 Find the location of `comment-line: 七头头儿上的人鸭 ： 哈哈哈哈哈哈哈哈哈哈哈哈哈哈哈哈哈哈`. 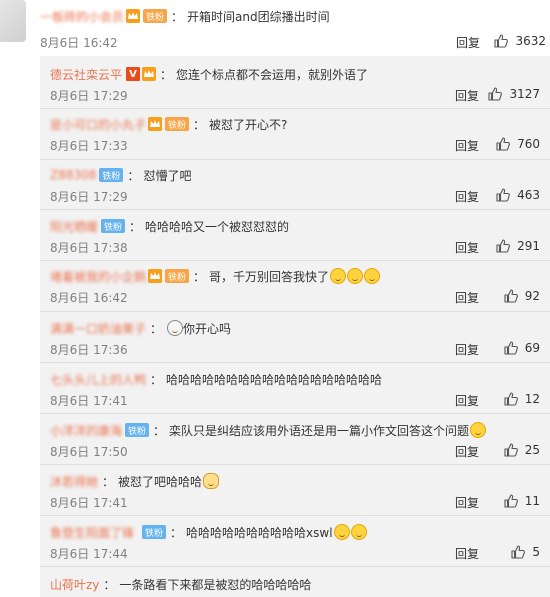

comment-line: 七头头儿上的人鸭 ： 哈哈哈哈哈哈哈哈哈哈哈哈哈哈哈哈哈哈 is located at coordinates (216, 379).